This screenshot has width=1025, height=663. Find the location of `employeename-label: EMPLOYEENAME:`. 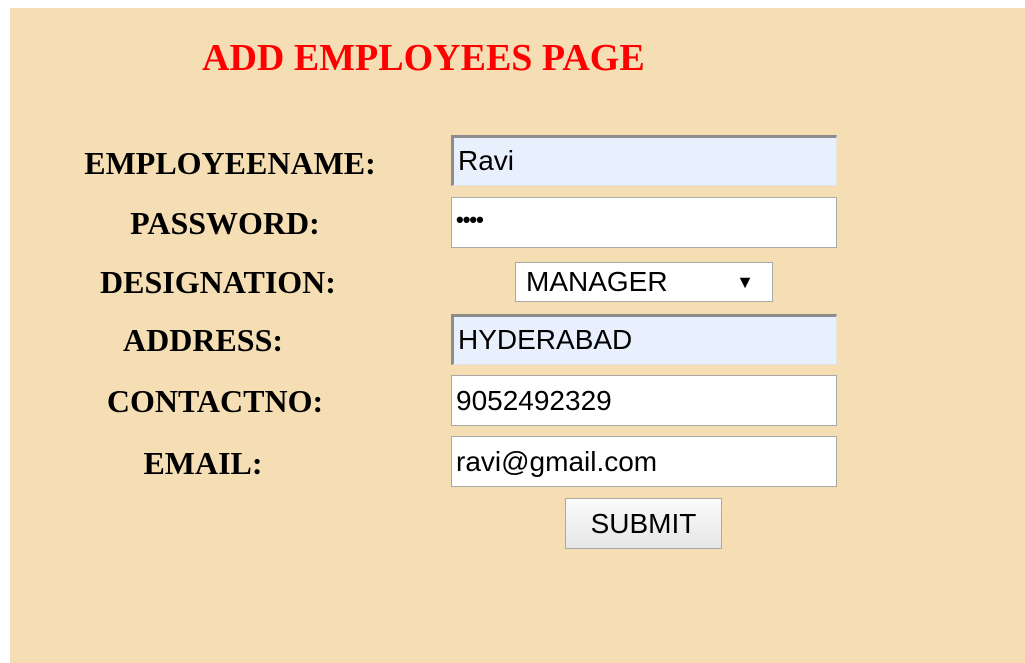

employeename-label: EMPLOYEENAME: is located at coordinates (230, 163).